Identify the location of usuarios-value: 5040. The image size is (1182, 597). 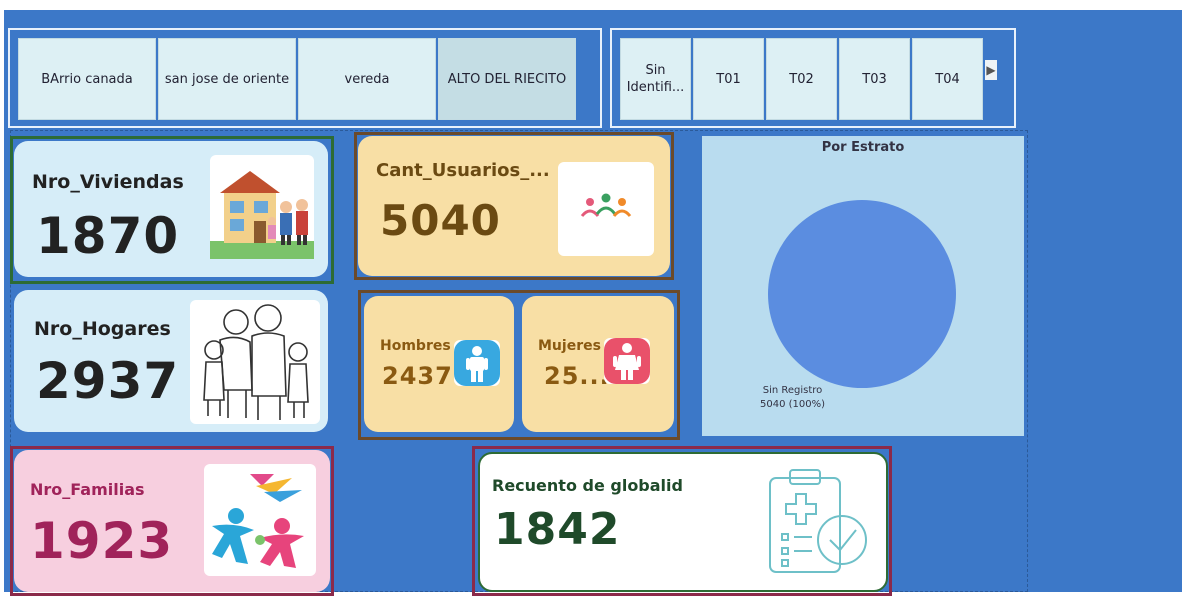
(440, 220).